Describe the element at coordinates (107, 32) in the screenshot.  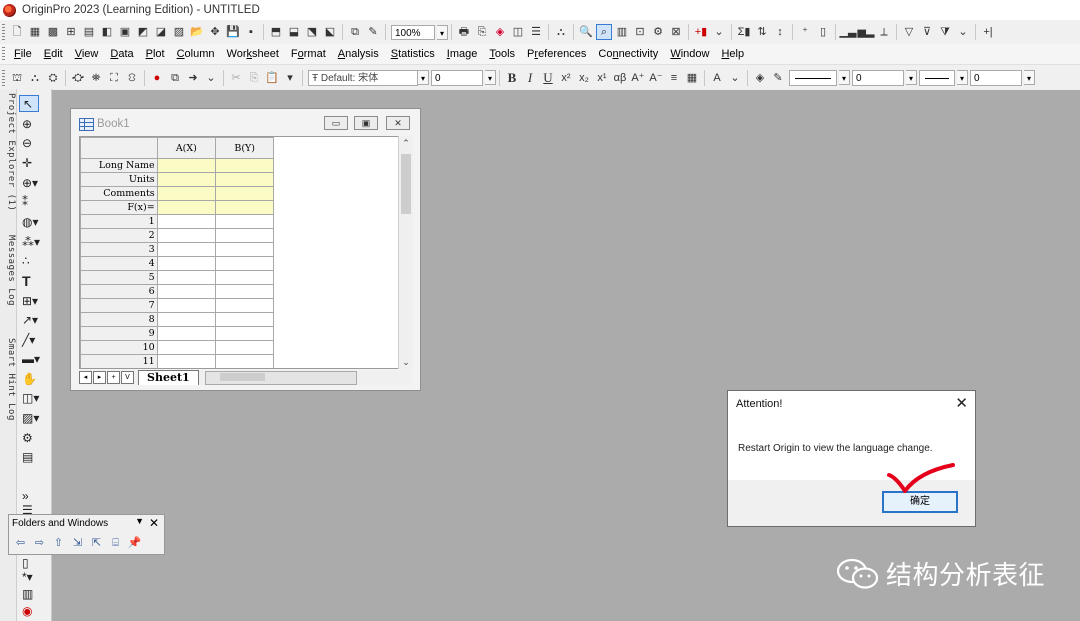
I see `new-layout-icon: ◧` at that location.